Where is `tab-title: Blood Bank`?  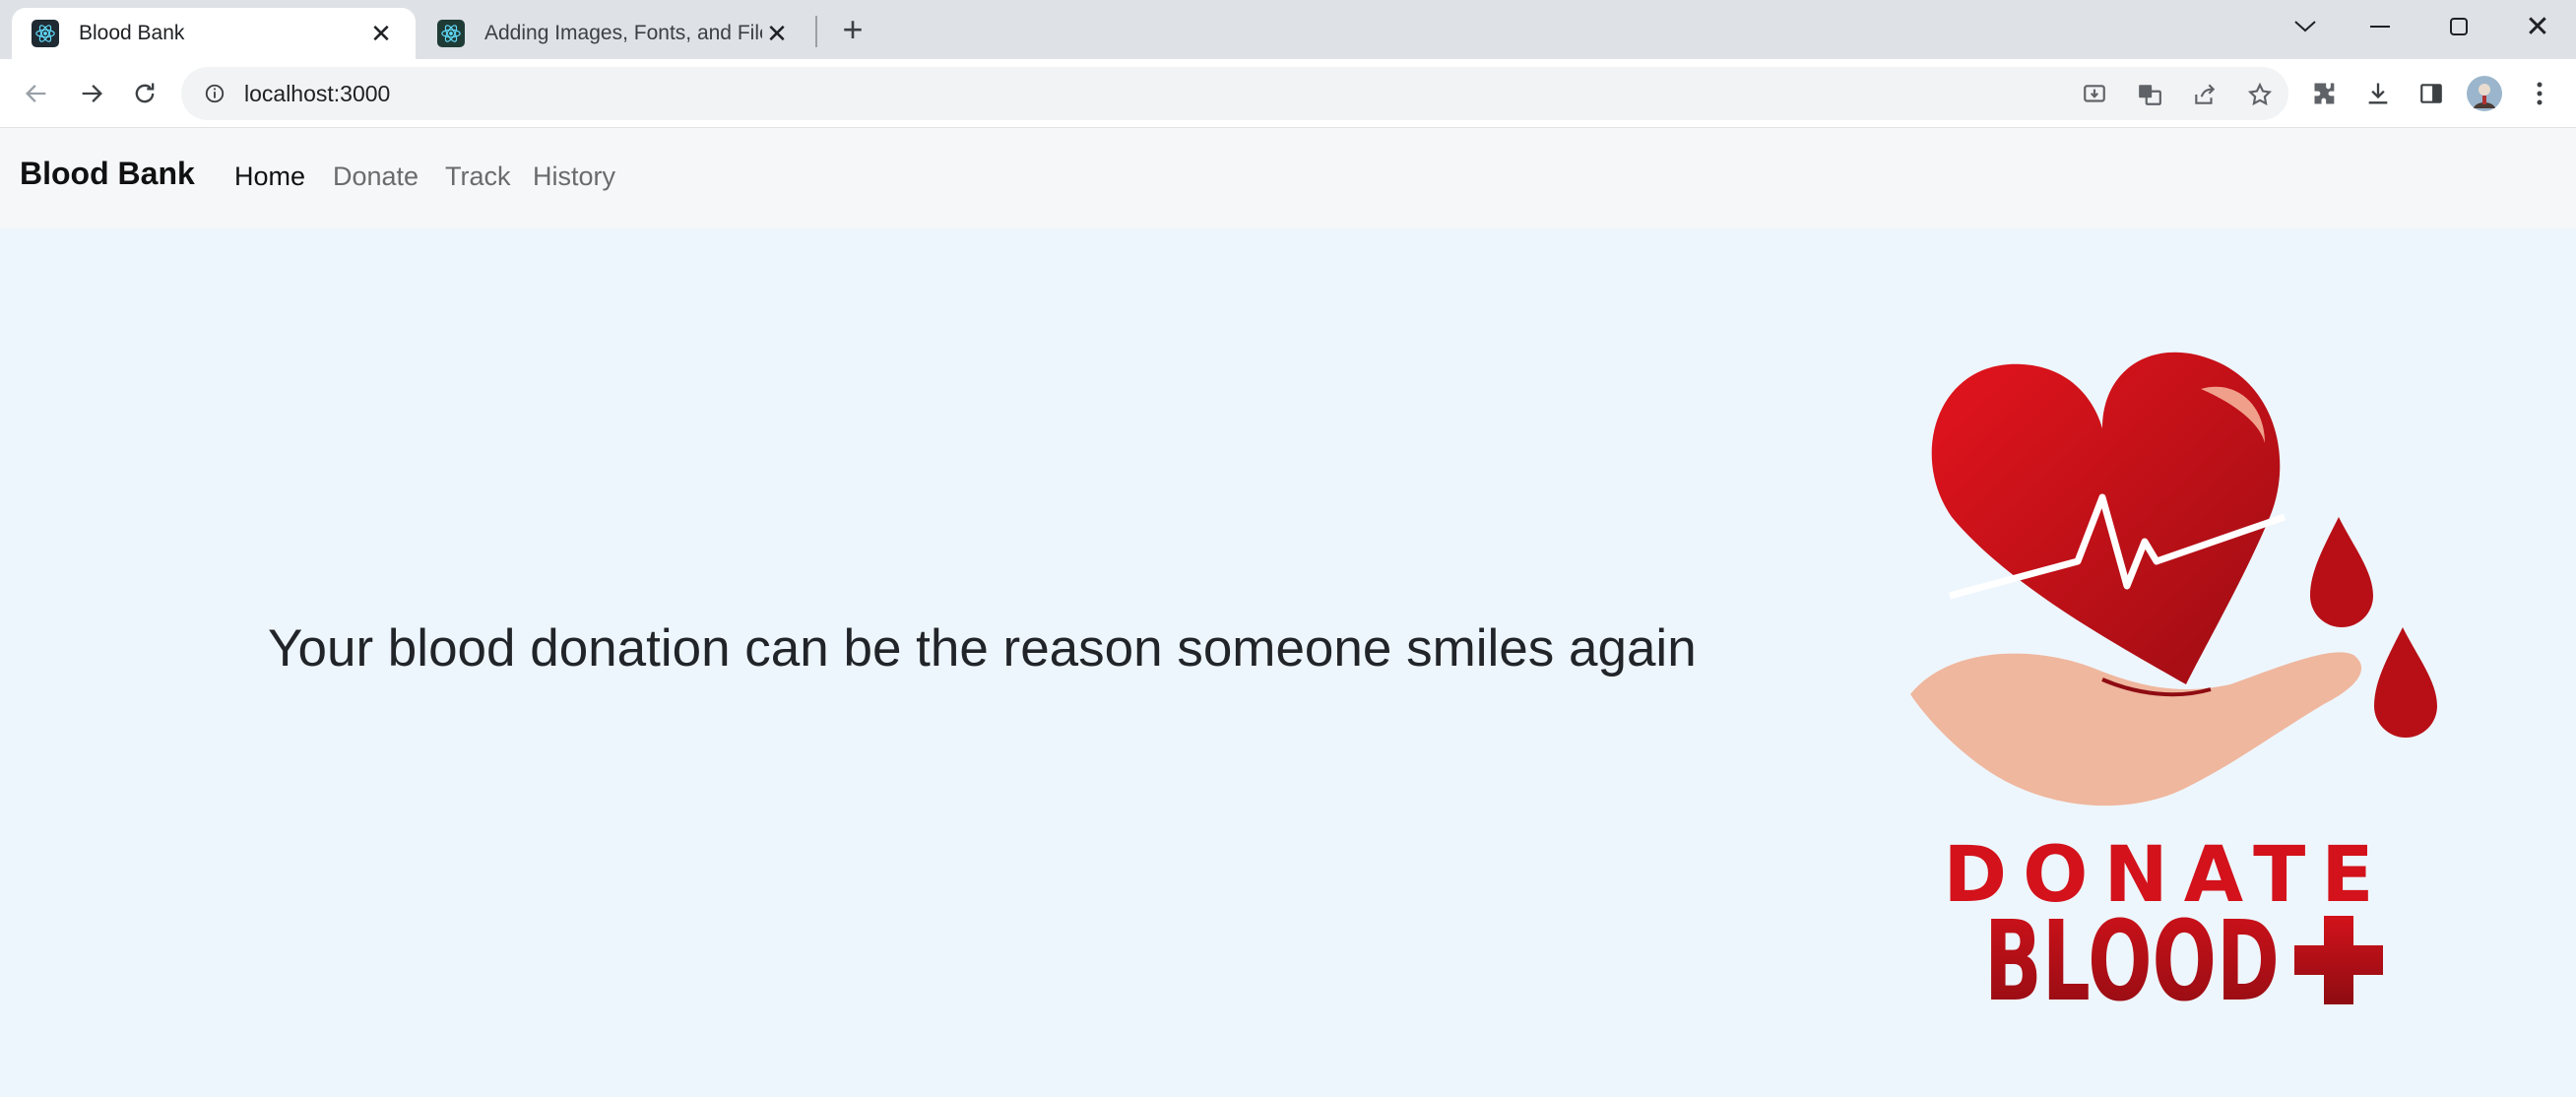
tab-title: Blood Bank is located at coordinates (132, 33).